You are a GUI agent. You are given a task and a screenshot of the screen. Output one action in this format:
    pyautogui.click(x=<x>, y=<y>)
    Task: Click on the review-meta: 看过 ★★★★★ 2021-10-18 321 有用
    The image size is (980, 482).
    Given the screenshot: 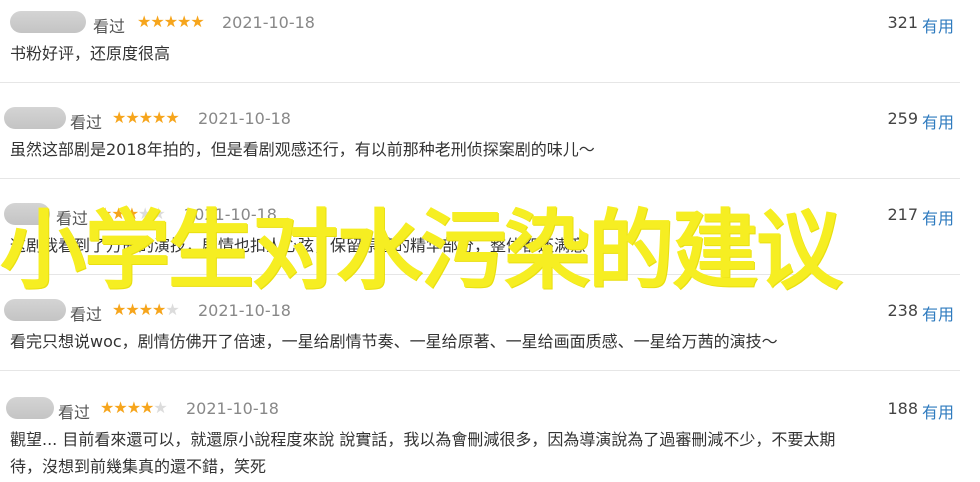 What is the action you would take?
    pyautogui.click(x=490, y=23)
    